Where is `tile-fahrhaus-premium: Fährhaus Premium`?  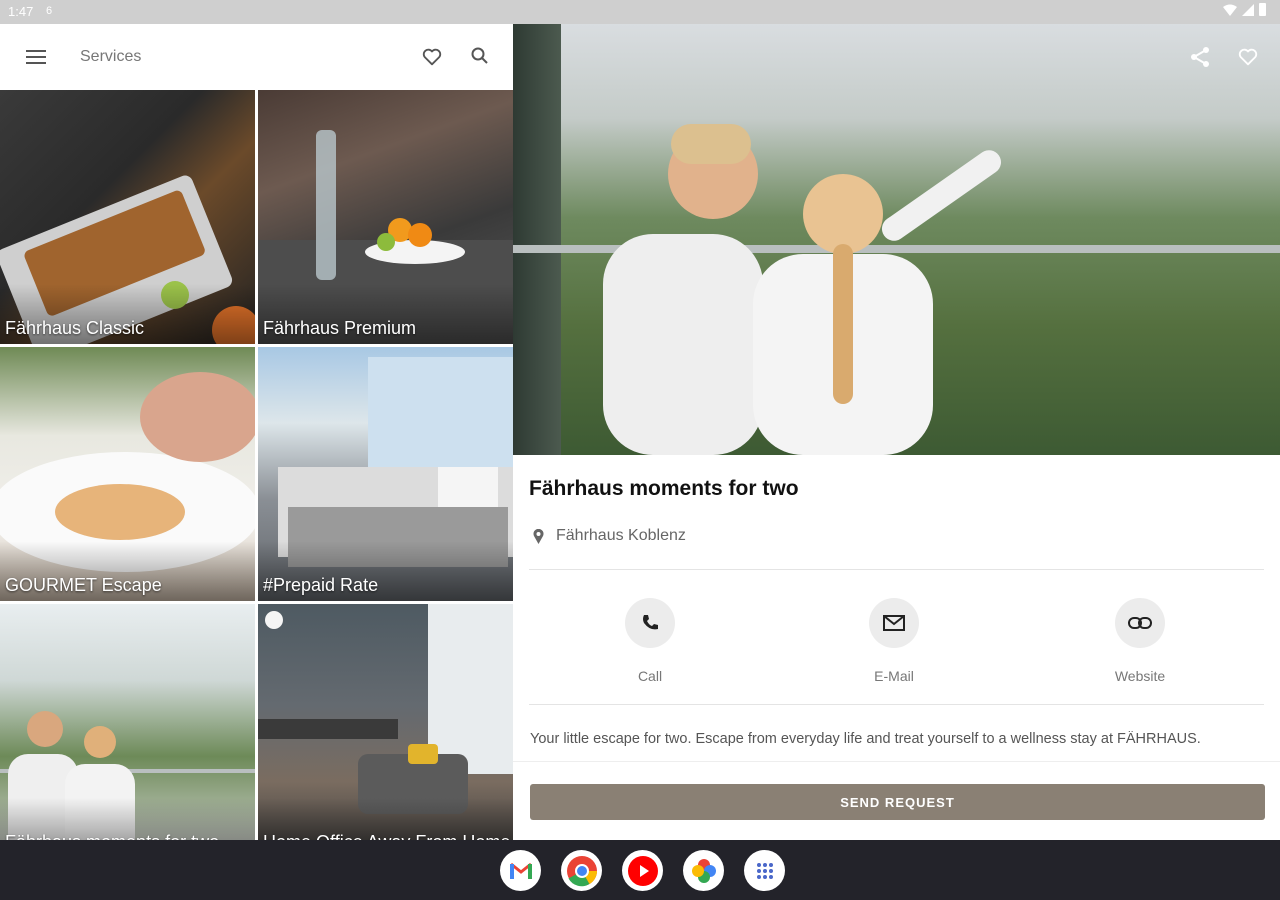
tile-fahrhaus-premium: Fährhaus Premium is located at coordinates (385, 217).